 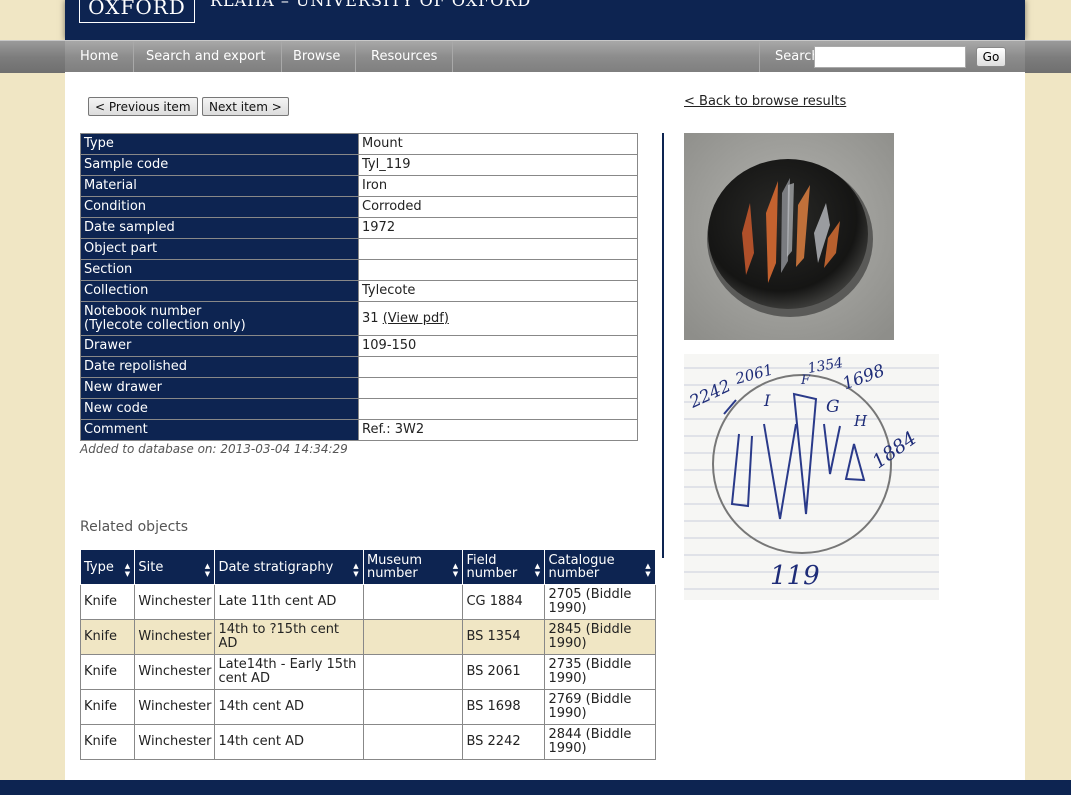 What do you see at coordinates (219, 207) in the screenshot?
I see `property-key: Condition` at bounding box center [219, 207].